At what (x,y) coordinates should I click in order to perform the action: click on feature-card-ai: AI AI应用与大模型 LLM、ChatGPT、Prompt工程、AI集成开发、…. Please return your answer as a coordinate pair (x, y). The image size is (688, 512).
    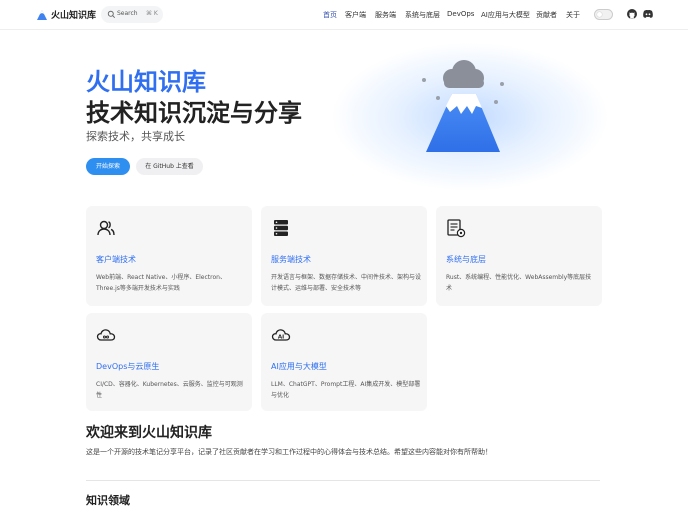
    Looking at the image, I should click on (344, 362).